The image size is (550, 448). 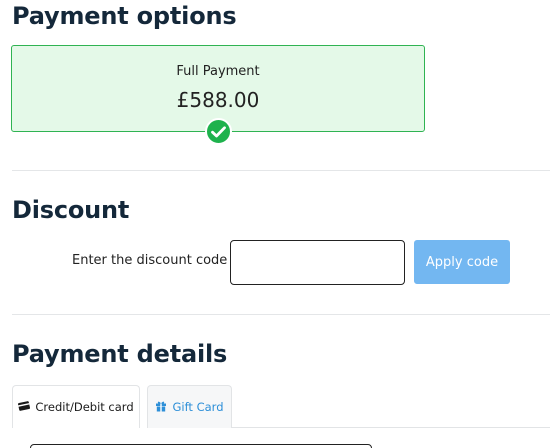 I want to click on discount-code-input, so click(x=317, y=262).